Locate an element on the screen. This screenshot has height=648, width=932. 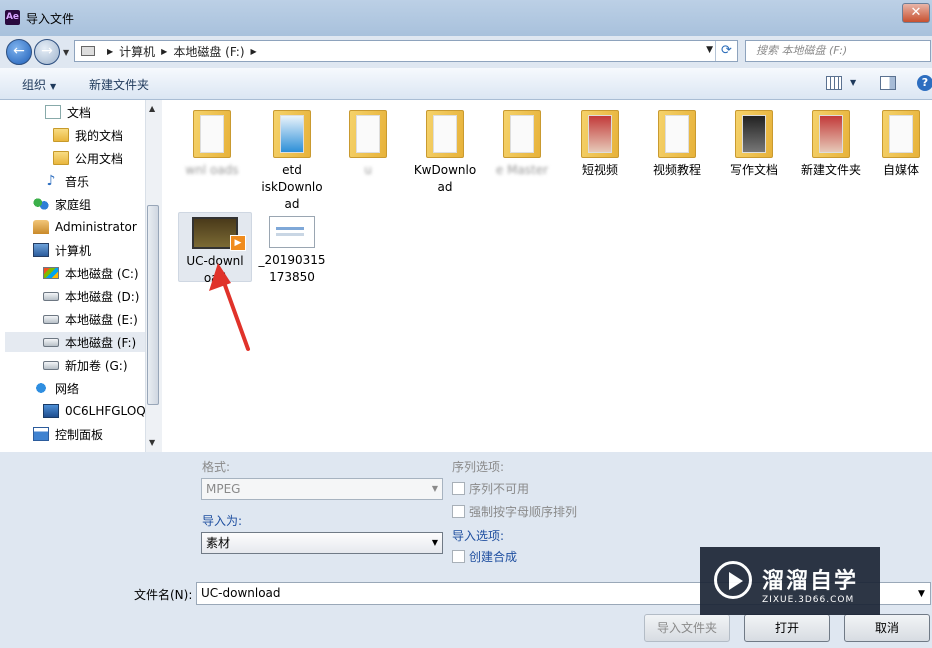
sidebar-item-label: 本地磁盘 (D:) is located at coordinates (102, 296).